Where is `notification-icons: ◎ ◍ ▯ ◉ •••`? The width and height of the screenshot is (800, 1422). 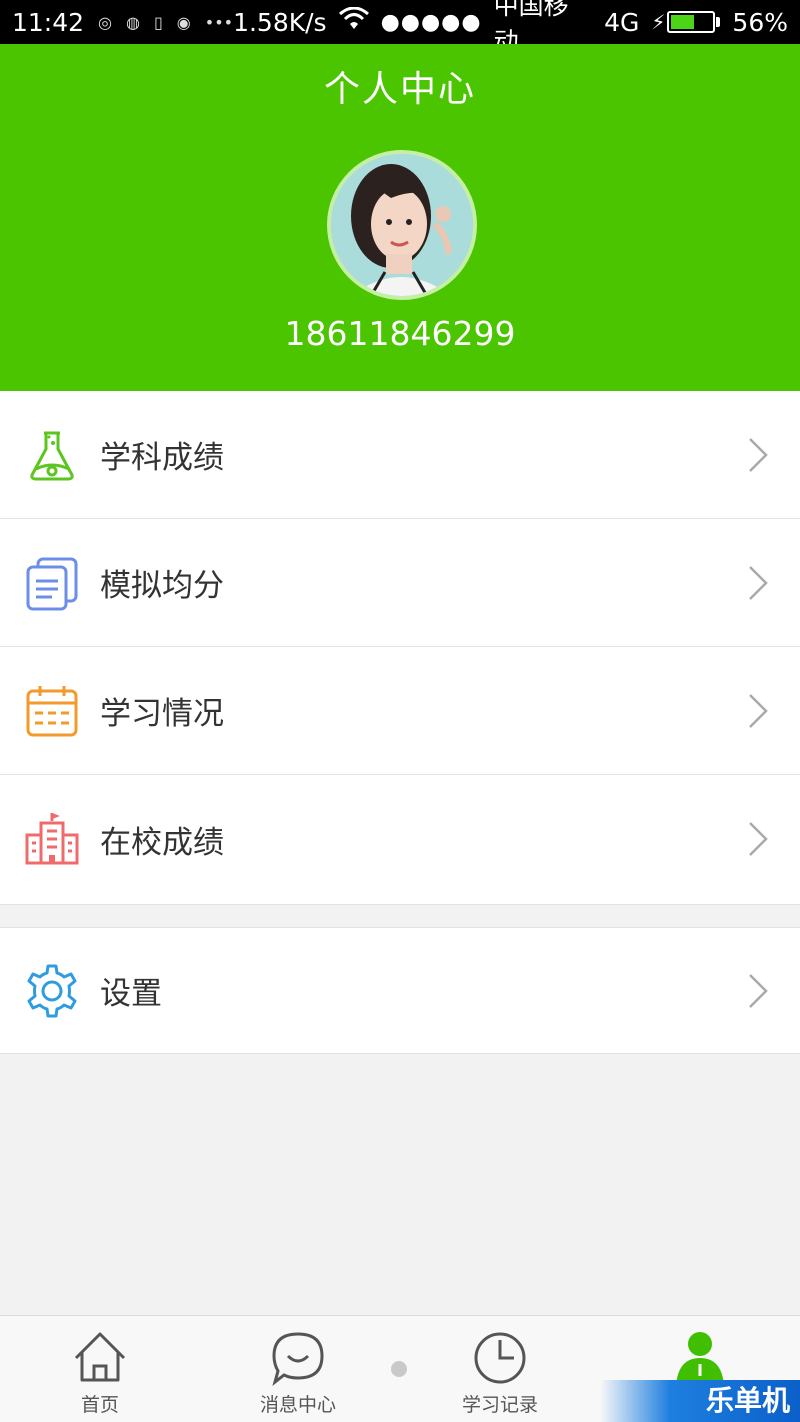
notification-icons: ◎ ◍ ▯ ◉ ••• is located at coordinates (165, 22).